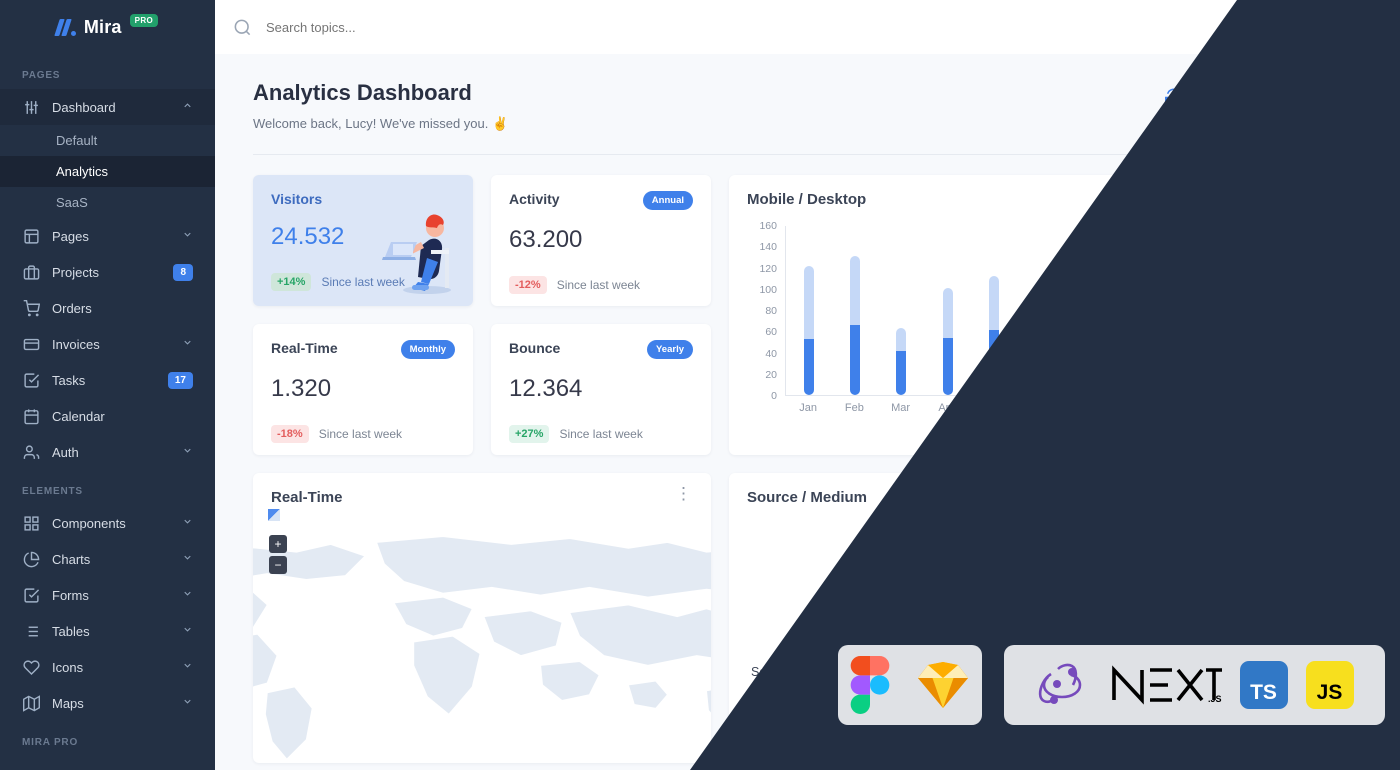 This screenshot has width=1400, height=770. Describe the element at coordinates (1224, 408) in the screenshot. I see `x-axis-tick: Oct` at that location.